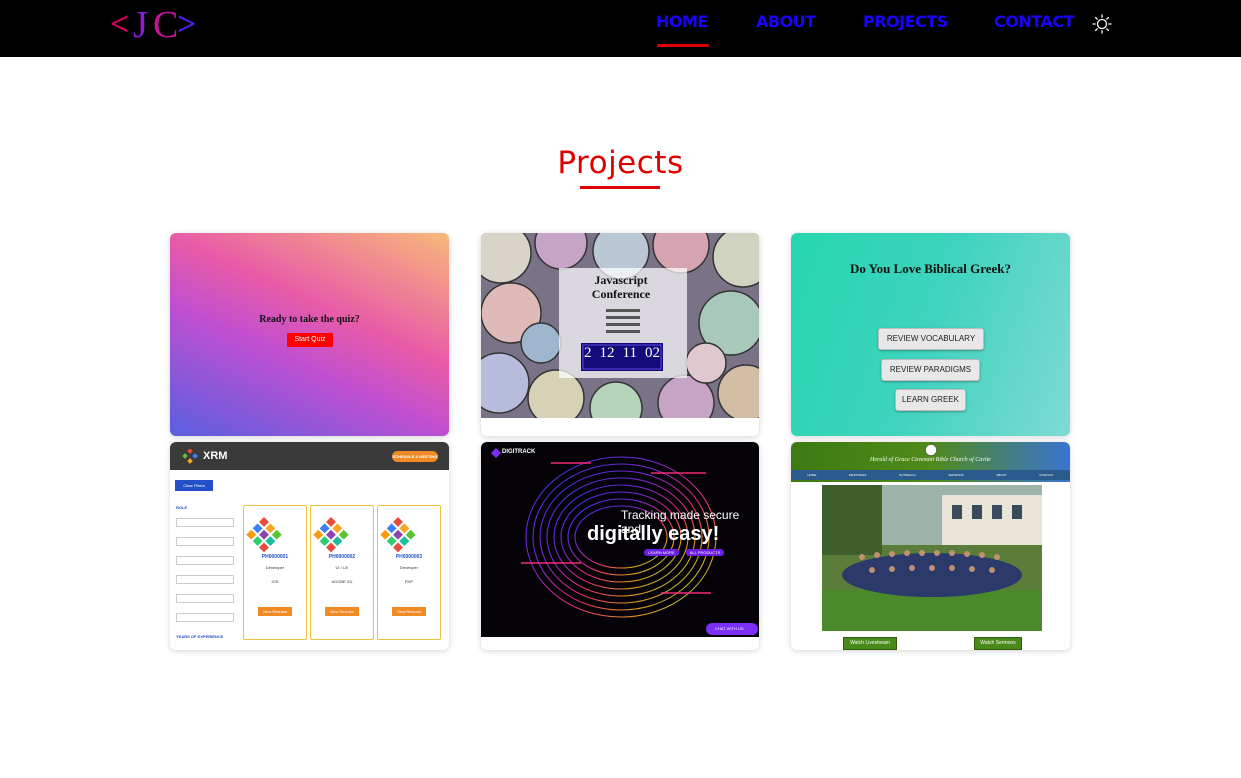 The width and height of the screenshot is (1241, 778). I want to click on xrm-cta: SCHEDULE A MEETING, so click(415, 456).